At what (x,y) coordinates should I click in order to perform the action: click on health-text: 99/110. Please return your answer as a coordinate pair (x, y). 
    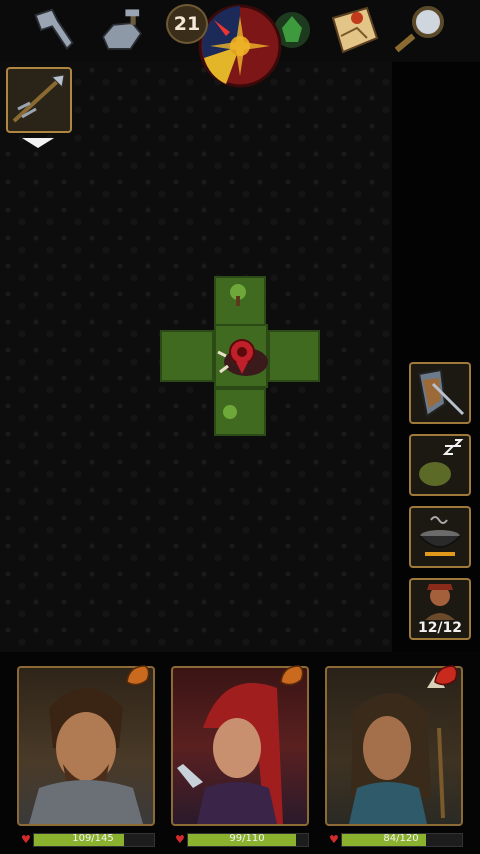
    Looking at the image, I should click on (247, 838).